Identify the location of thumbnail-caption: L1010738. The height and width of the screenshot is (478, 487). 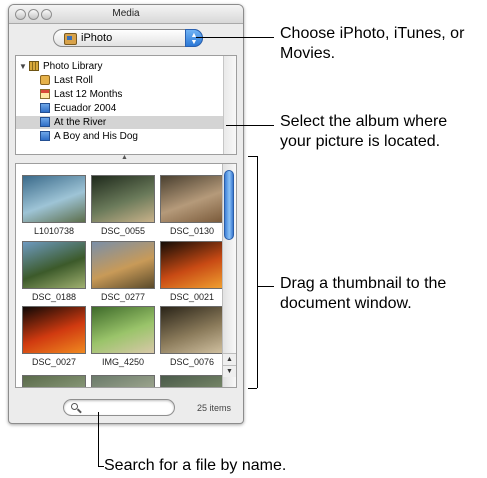
(54, 231).